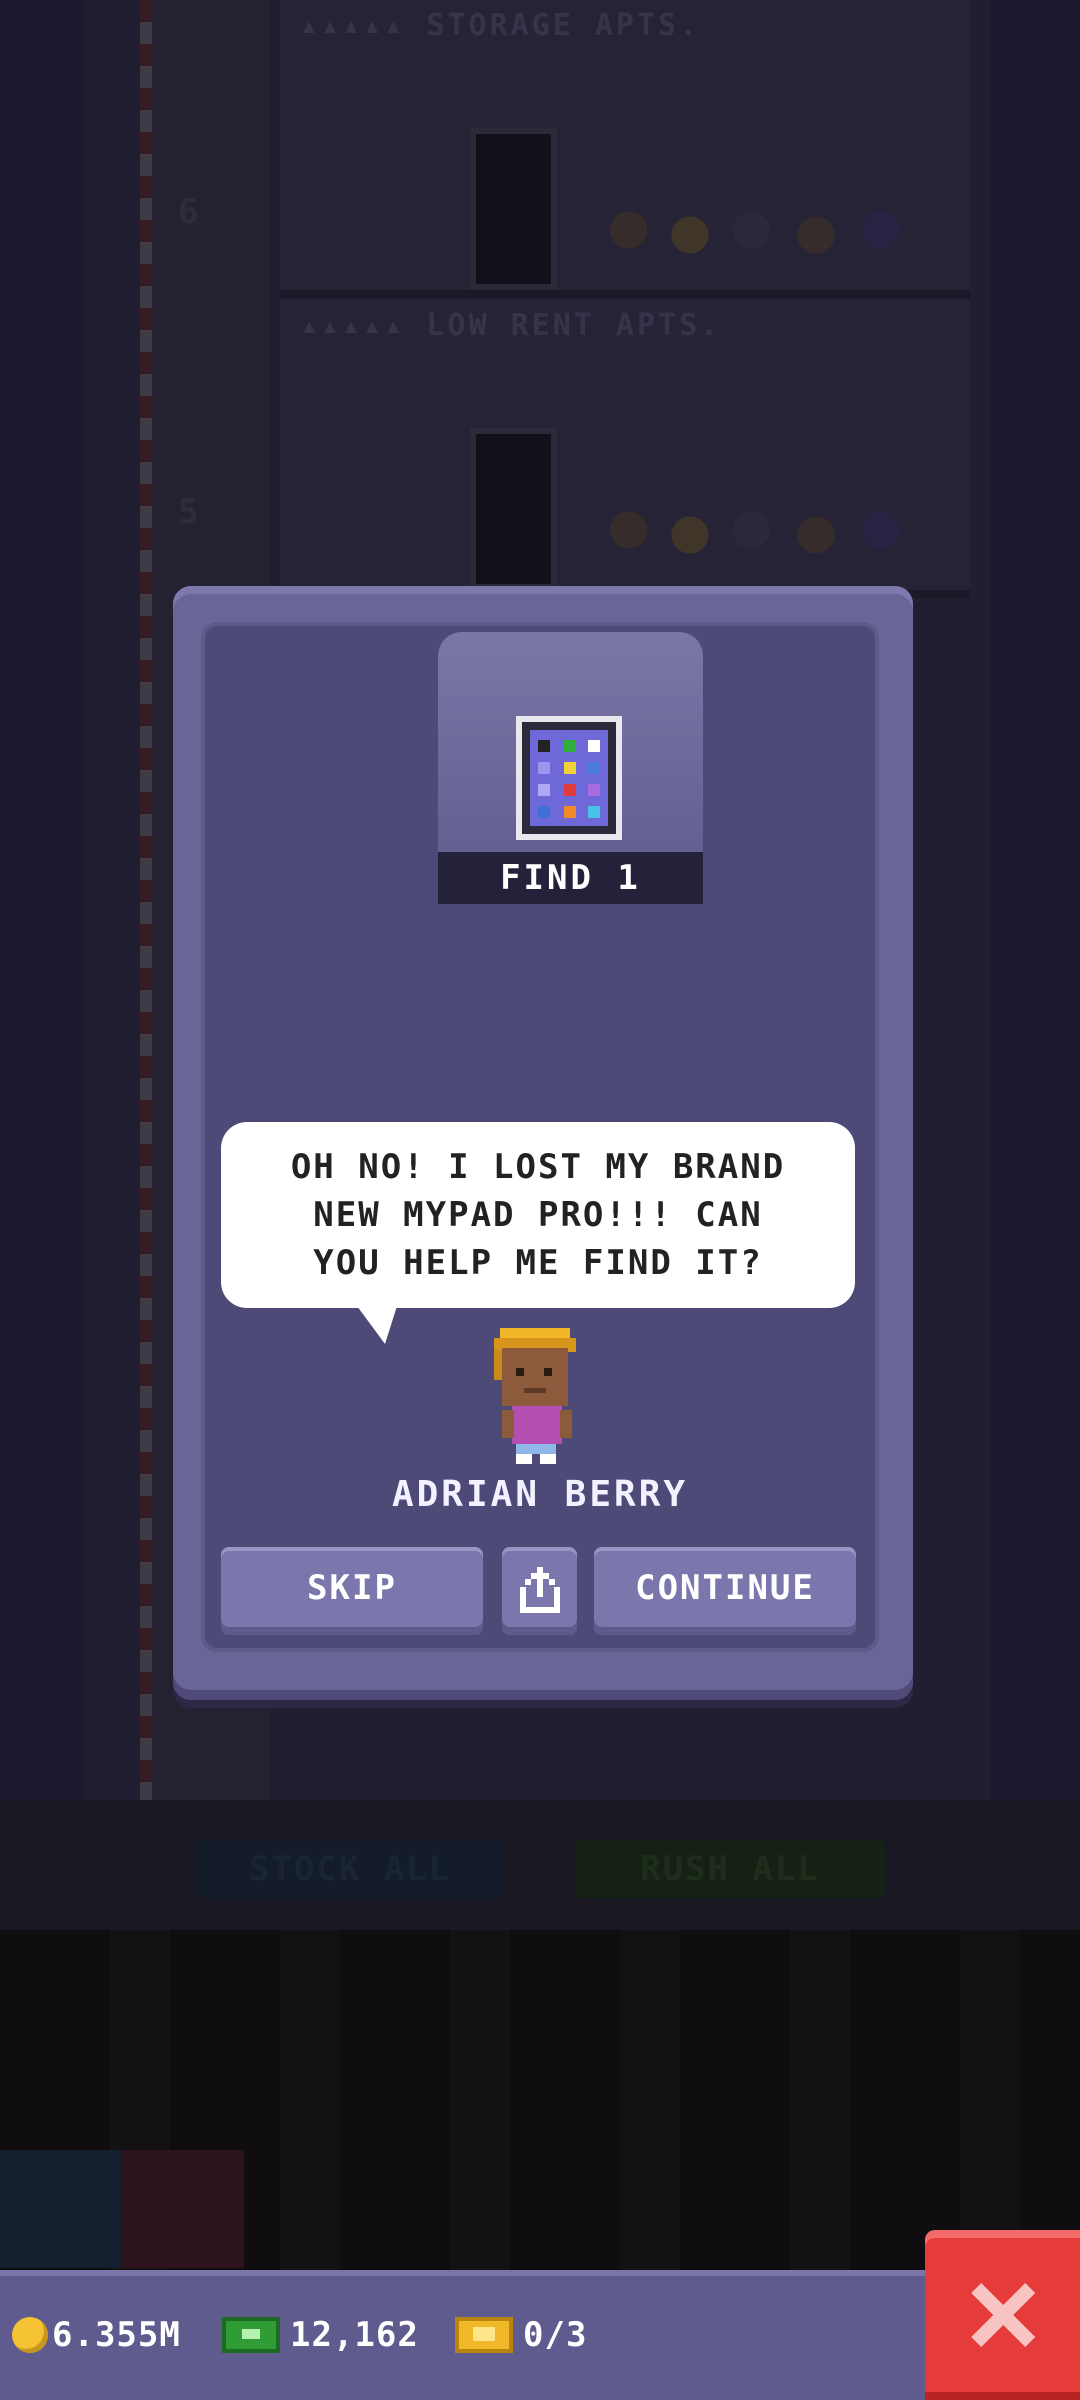 This screenshot has height=2400, width=1080. I want to click on close-icon, so click(1002, 2315).